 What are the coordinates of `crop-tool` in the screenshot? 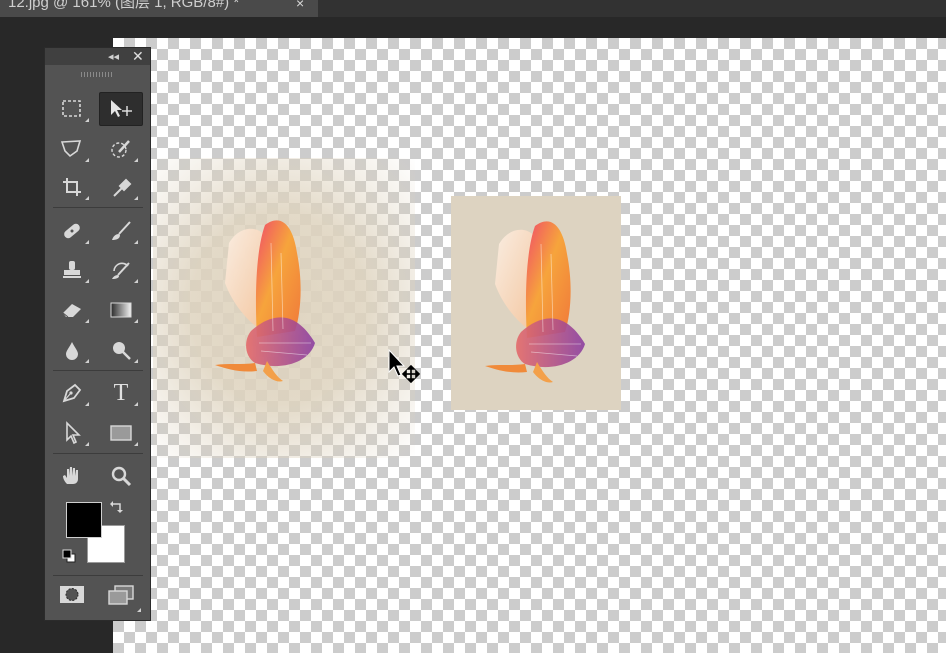 It's located at (72, 187).